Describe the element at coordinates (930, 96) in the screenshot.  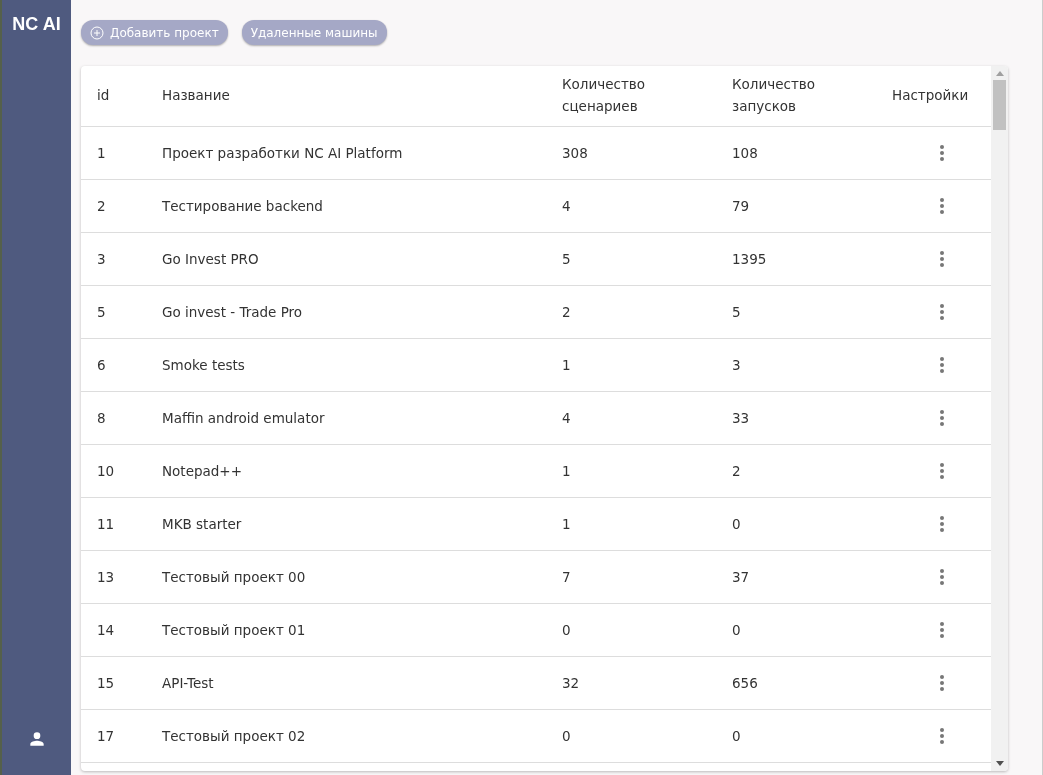
I see `column-header: Настройки` at that location.